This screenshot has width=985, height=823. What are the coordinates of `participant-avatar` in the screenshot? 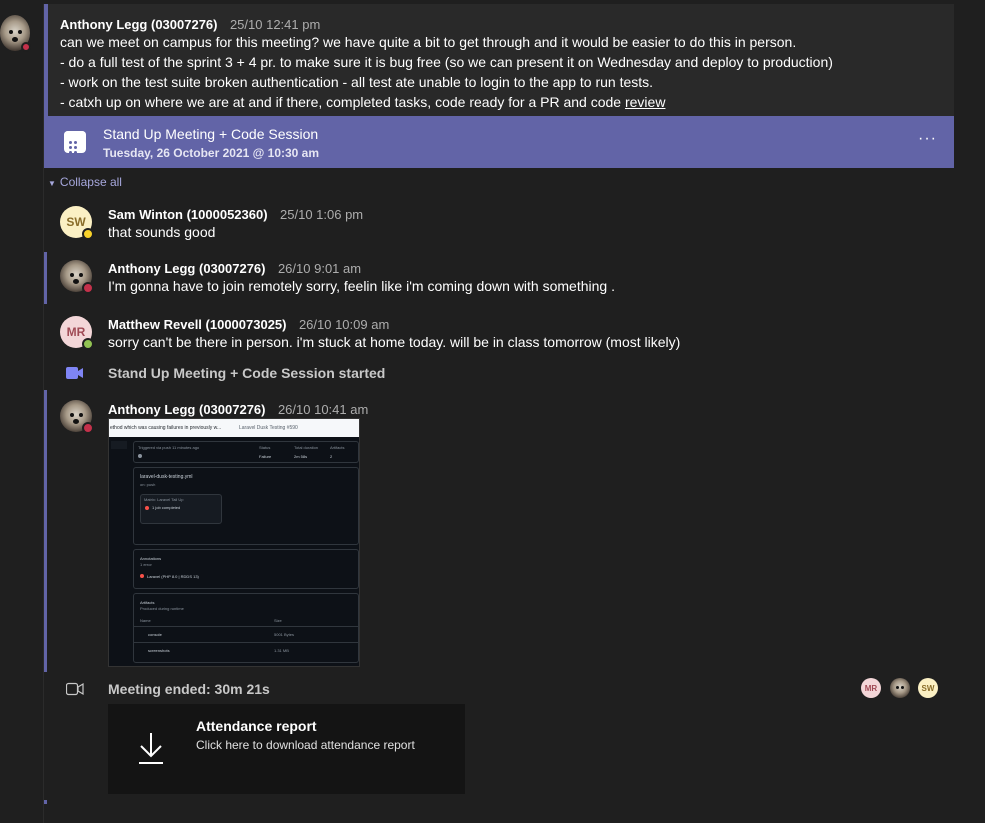 It's located at (900, 688).